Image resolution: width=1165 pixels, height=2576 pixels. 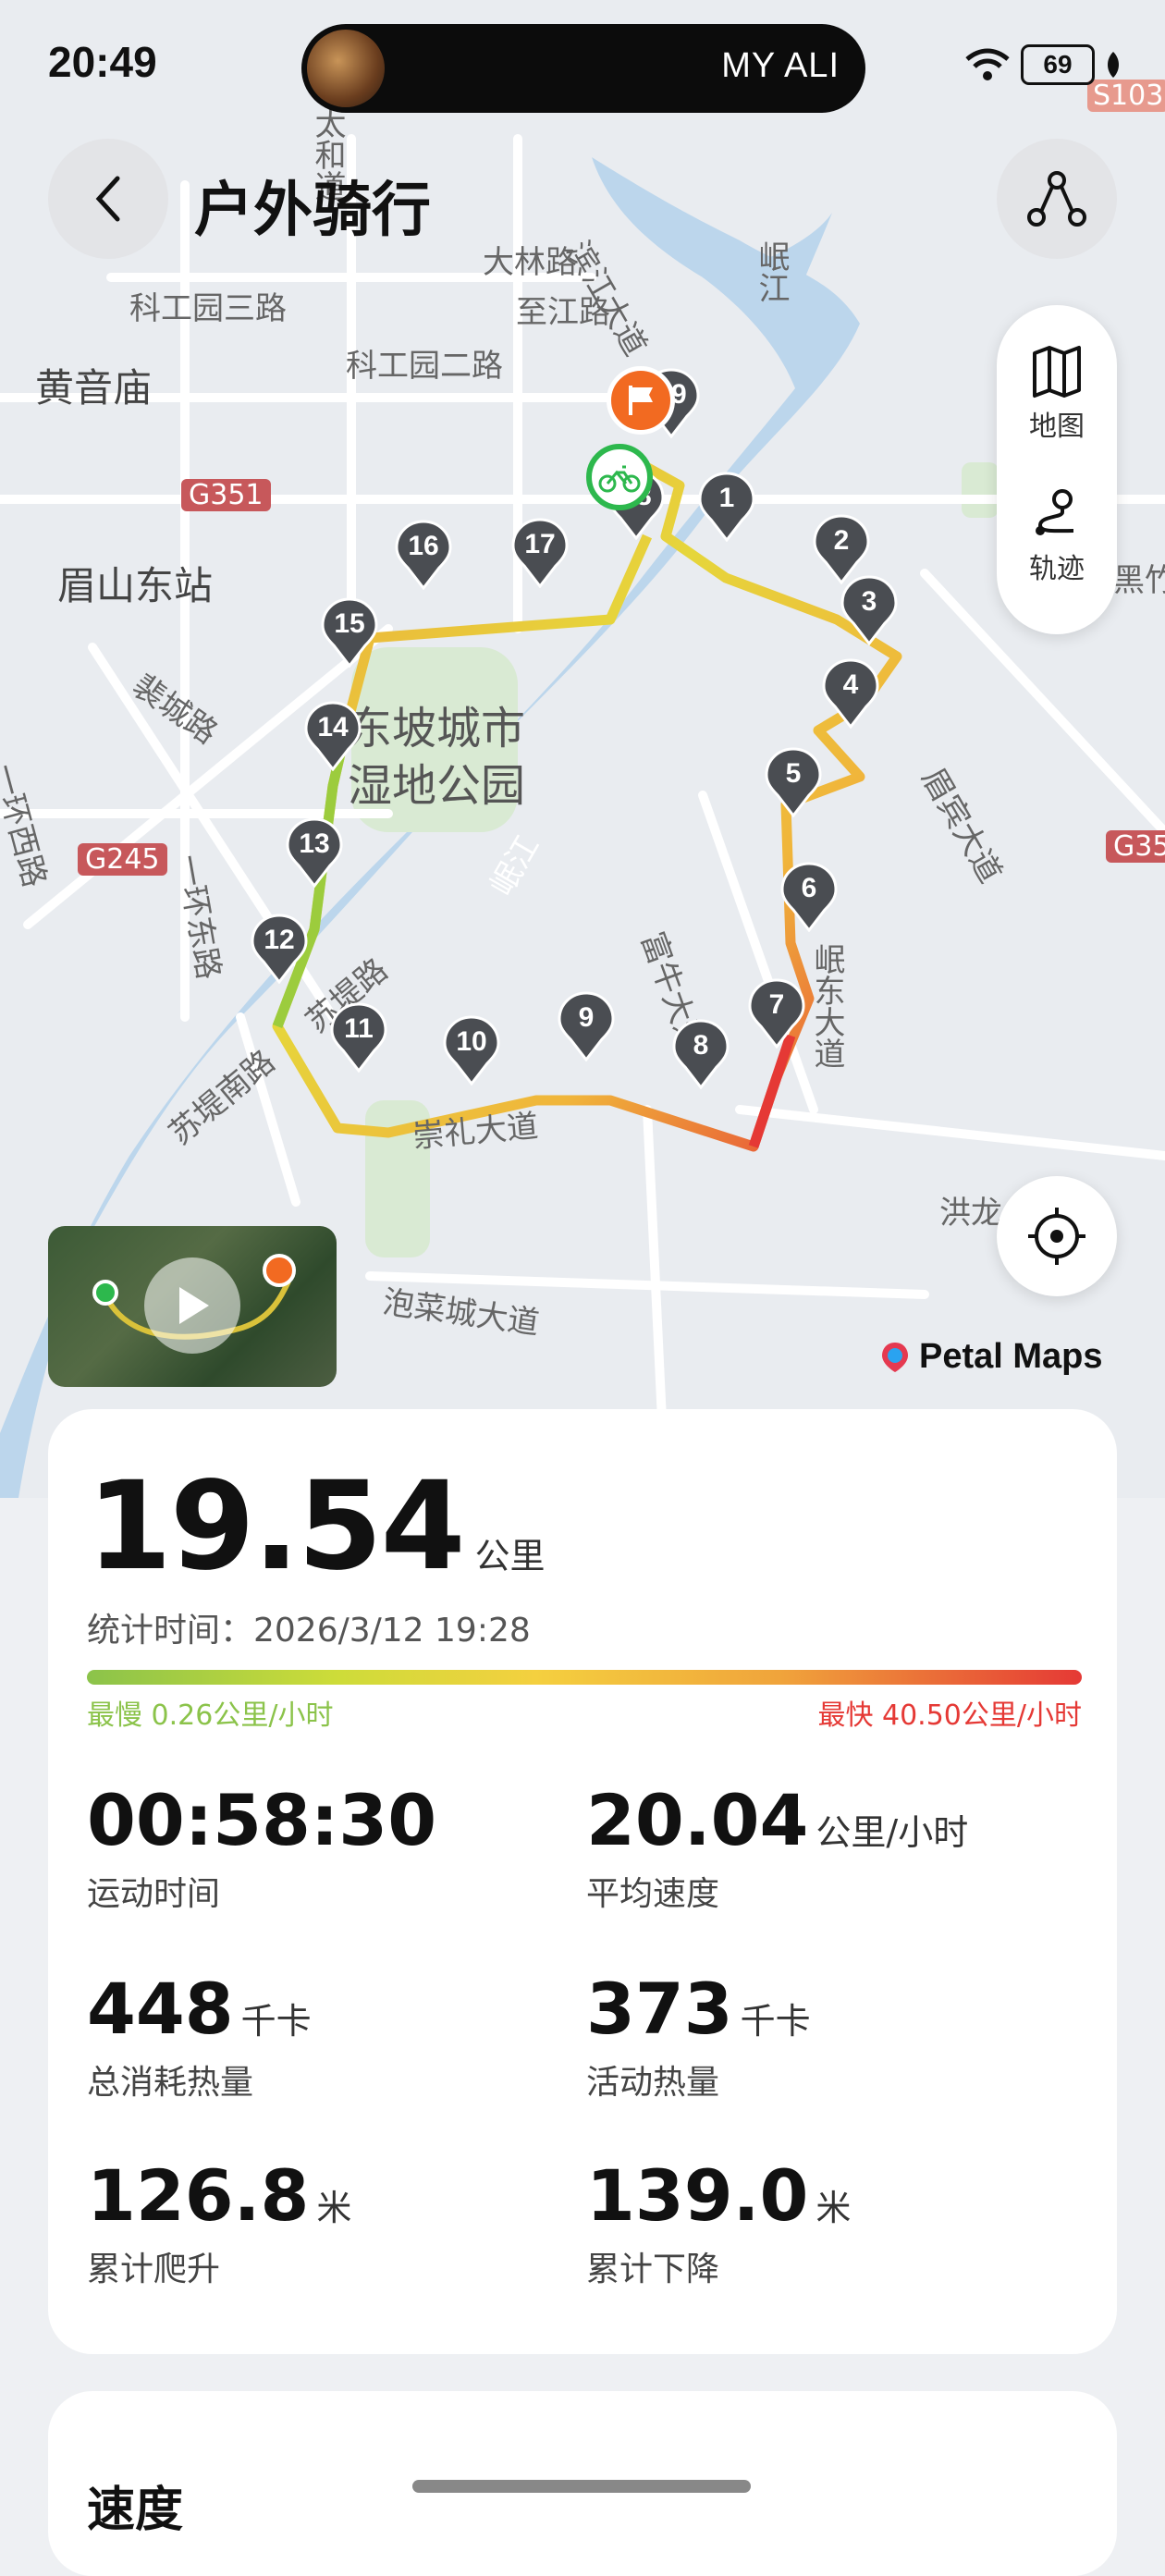 I want to click on distance-block: 19.54 公里, so click(x=317, y=1526).